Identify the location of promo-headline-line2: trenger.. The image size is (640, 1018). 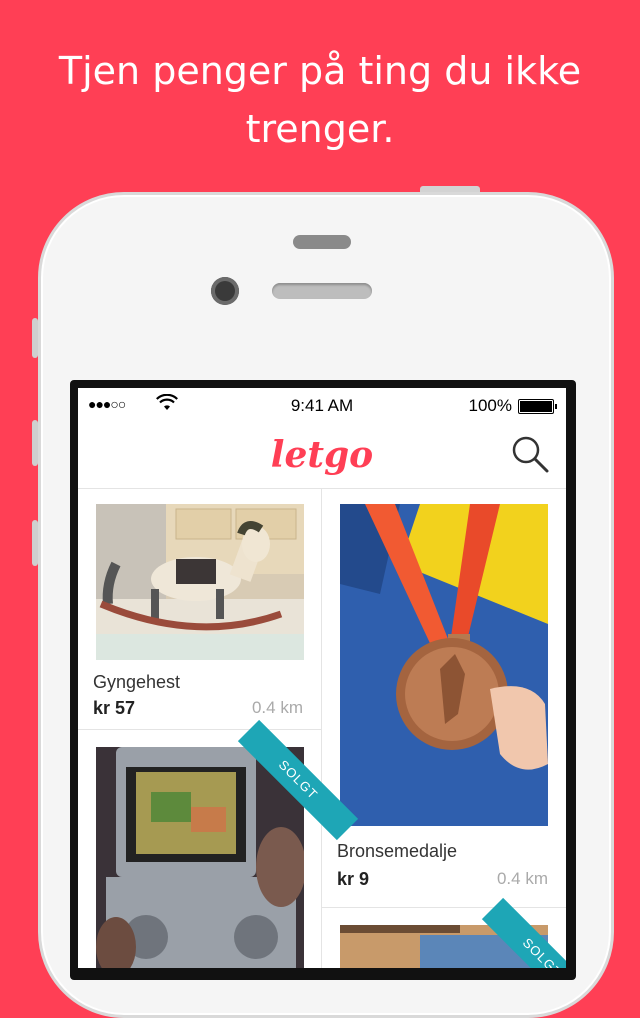
(320, 129).